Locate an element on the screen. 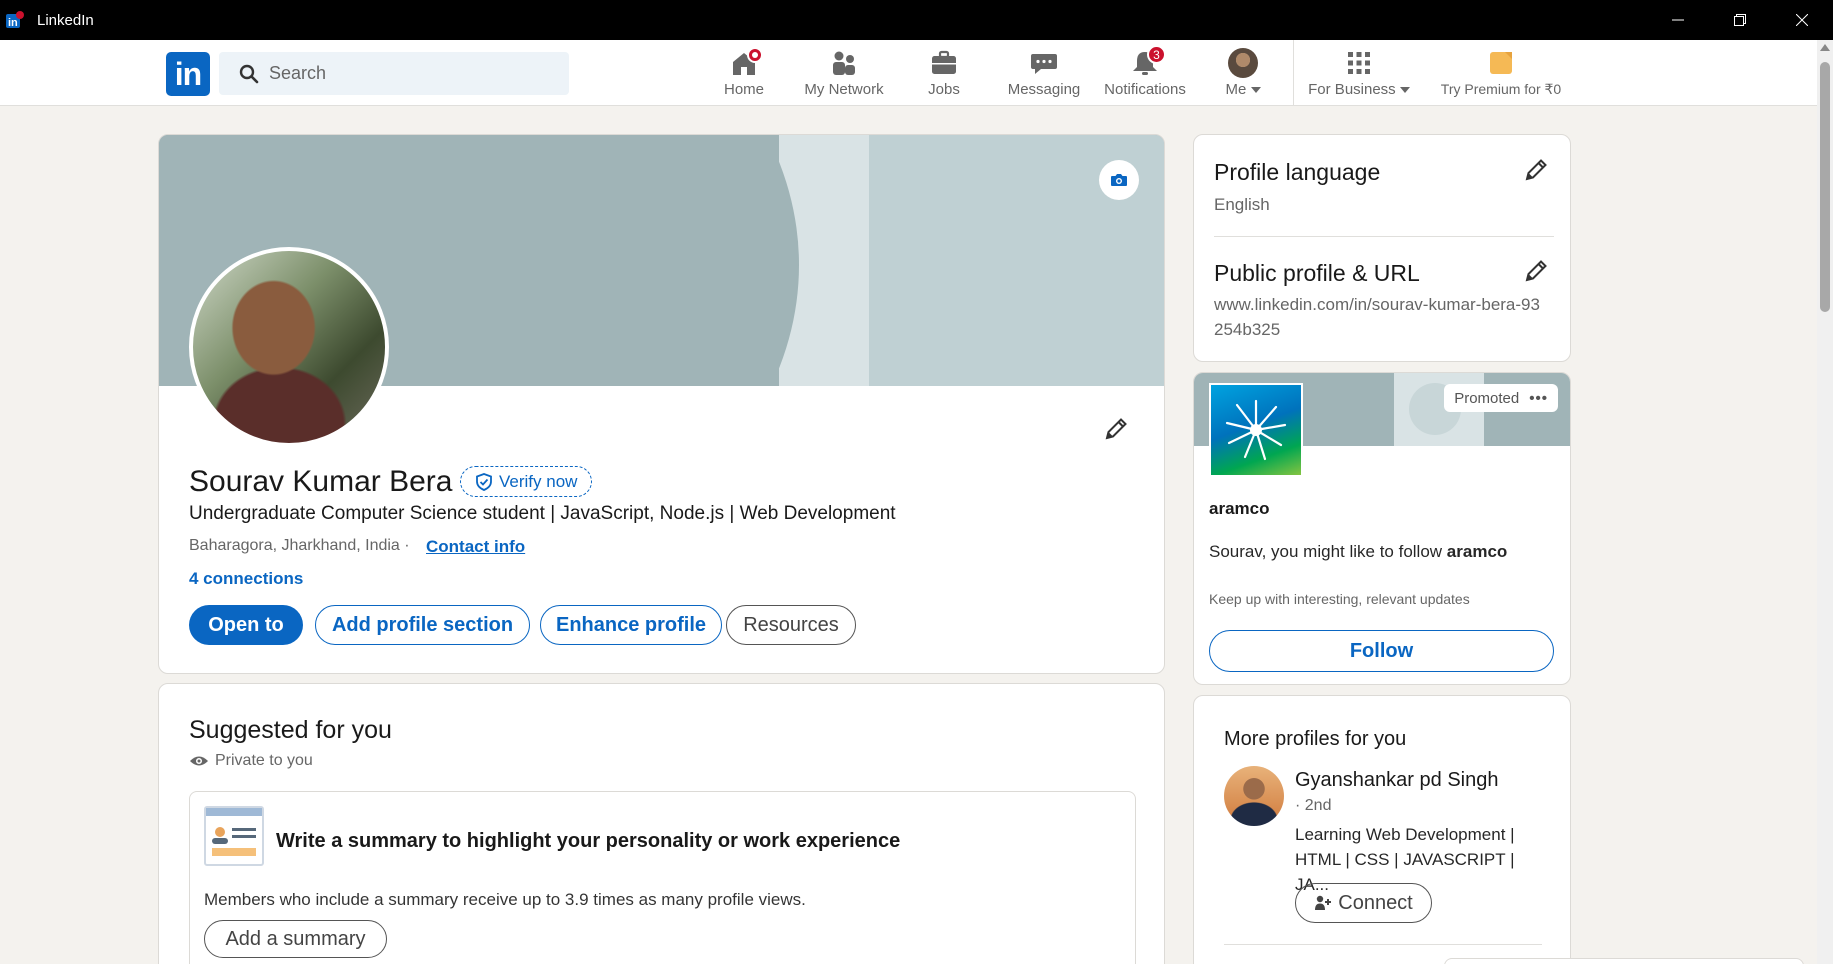  nav-for-business: For Business is located at coordinates (1359, 76).